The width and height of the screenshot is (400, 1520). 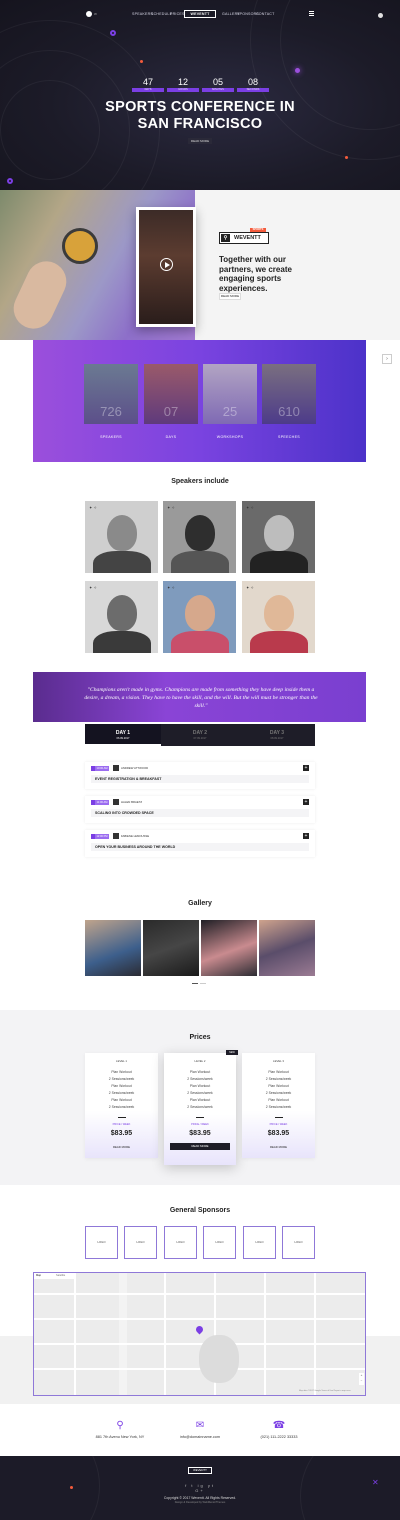 I want to click on footer-brand: WEVENTT, so click(x=200, y=1470).